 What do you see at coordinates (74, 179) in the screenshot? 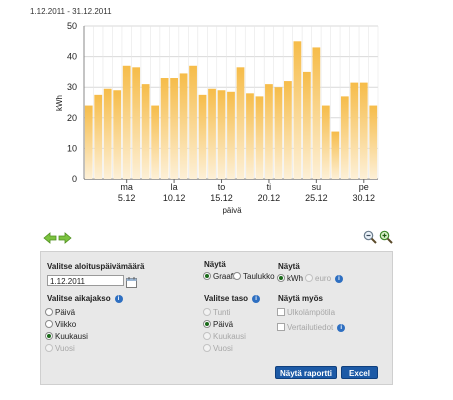
I see `y-tick-label: 0` at bounding box center [74, 179].